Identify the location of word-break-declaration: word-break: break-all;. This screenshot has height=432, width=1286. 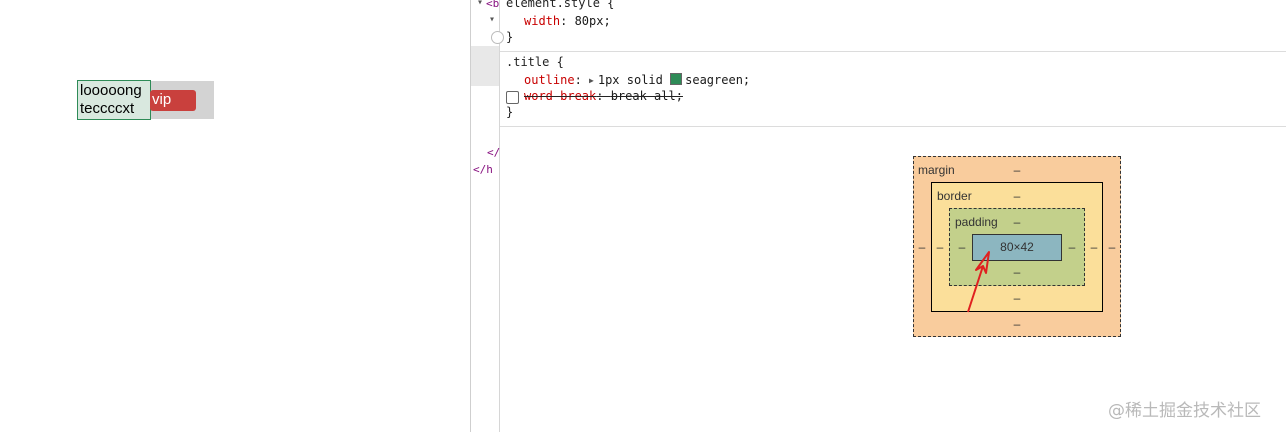
(603, 96).